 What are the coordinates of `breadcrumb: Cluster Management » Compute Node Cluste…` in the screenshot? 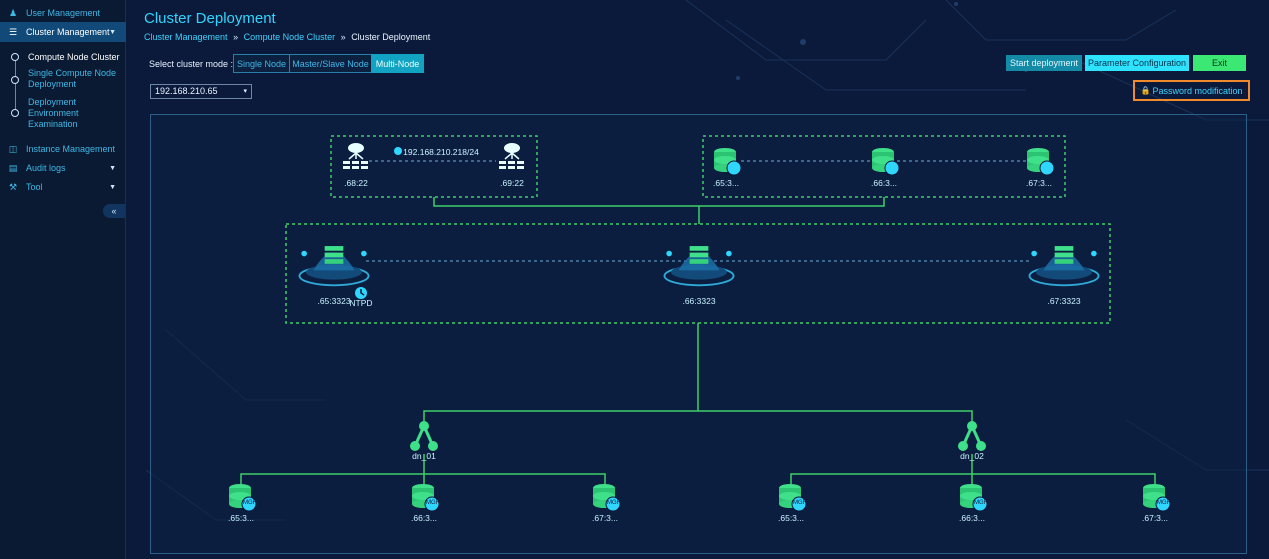 It's located at (288, 37).